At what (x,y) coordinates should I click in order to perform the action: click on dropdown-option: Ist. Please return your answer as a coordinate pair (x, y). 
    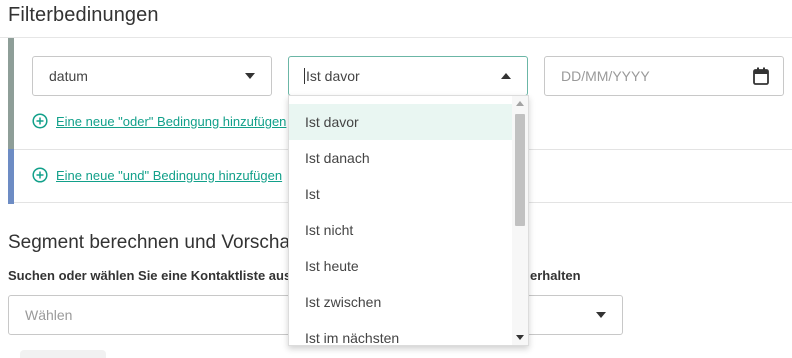
    Looking at the image, I should click on (401, 194).